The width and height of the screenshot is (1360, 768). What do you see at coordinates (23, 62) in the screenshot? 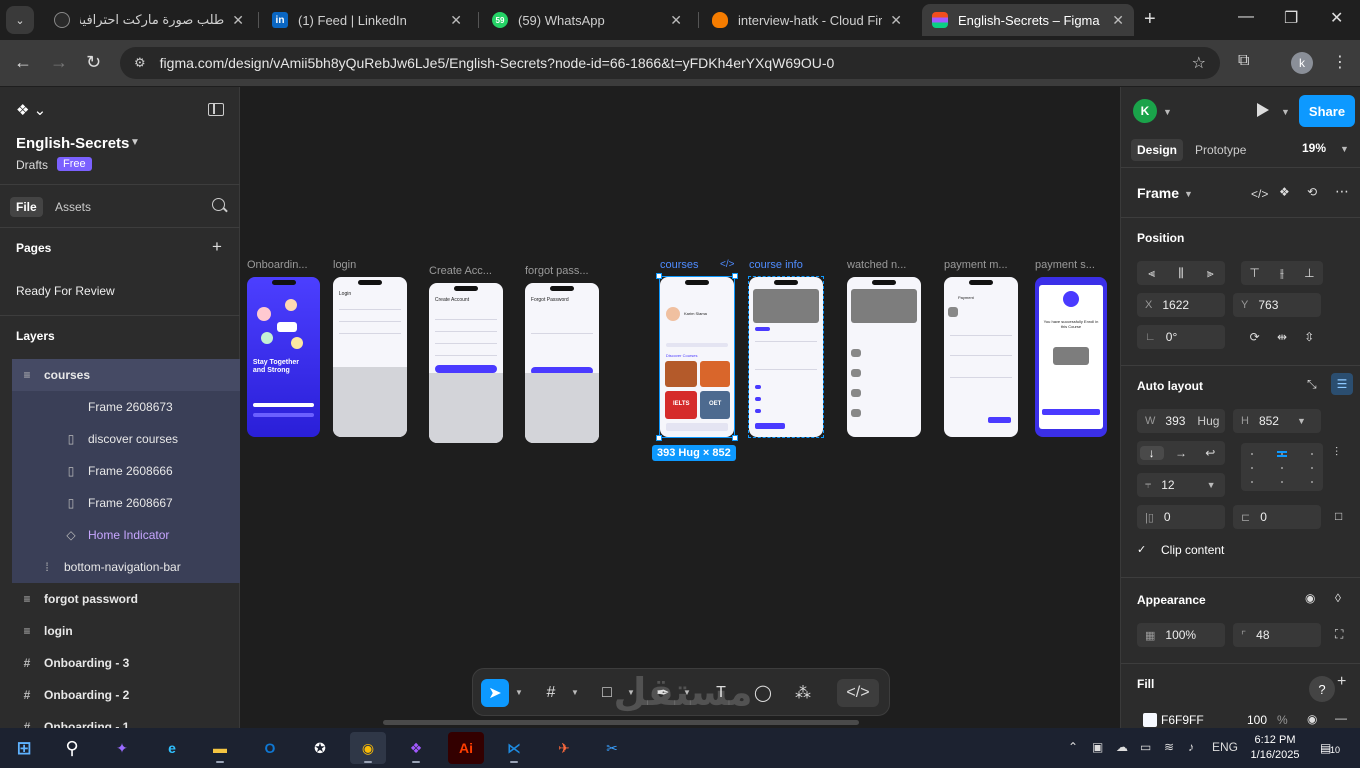
I see `back-arrow-icon: ←` at bounding box center [23, 62].